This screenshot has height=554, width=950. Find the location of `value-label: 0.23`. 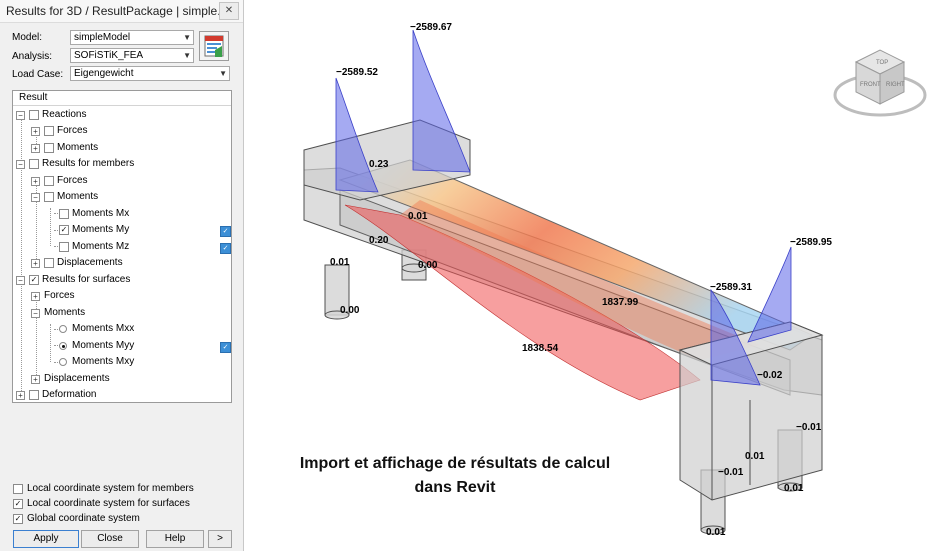

value-label: 0.23 is located at coordinates (379, 164).